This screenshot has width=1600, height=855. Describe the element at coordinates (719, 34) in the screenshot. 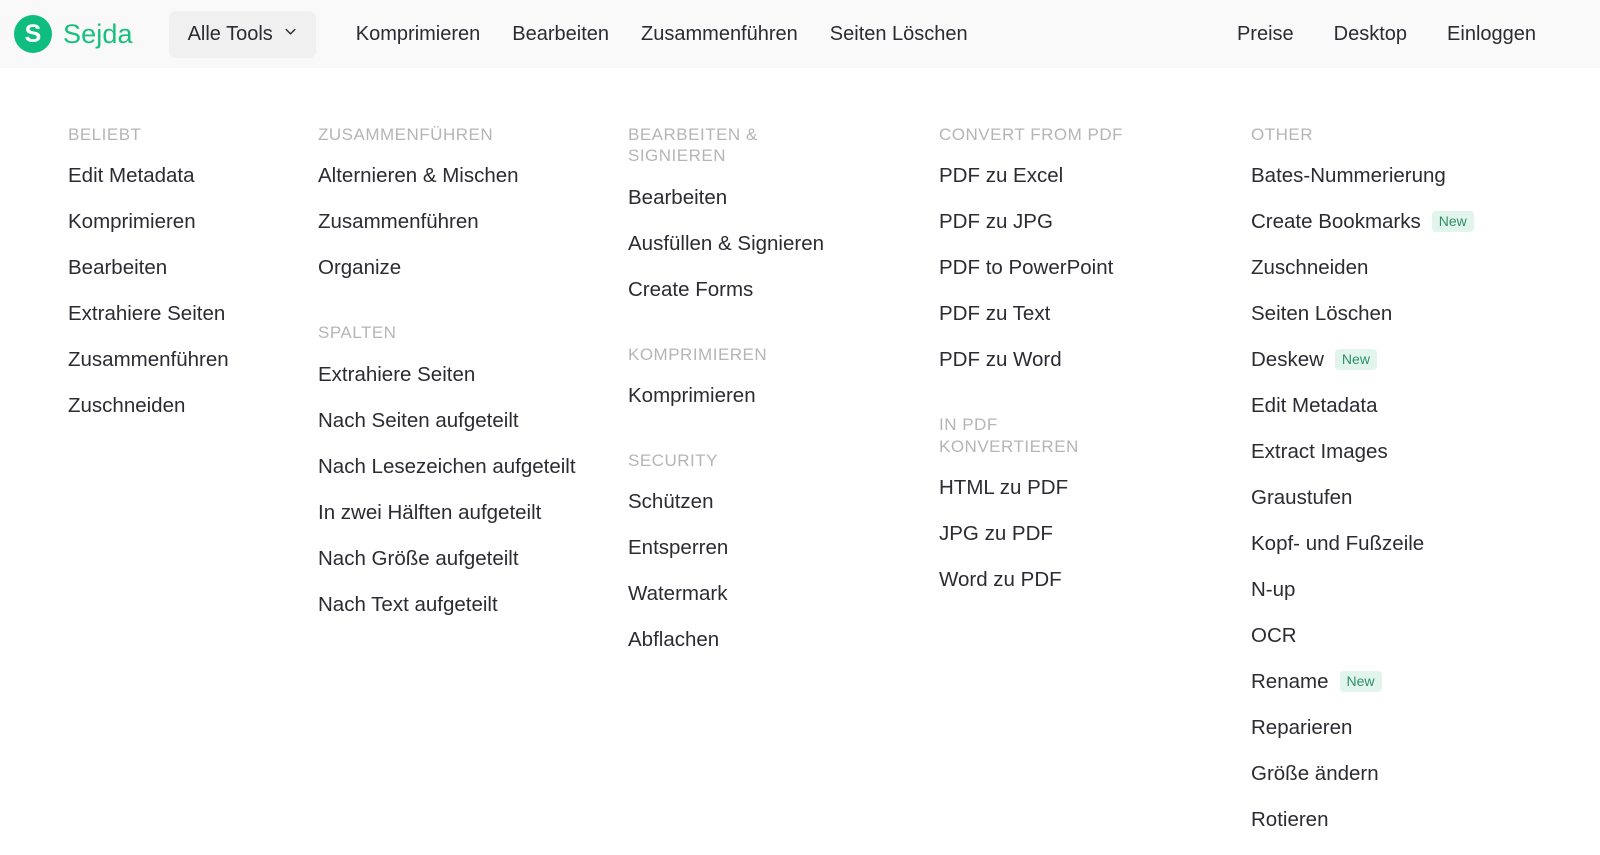

I see `nav-item-zusammenfuehren: Zusammenführen` at that location.